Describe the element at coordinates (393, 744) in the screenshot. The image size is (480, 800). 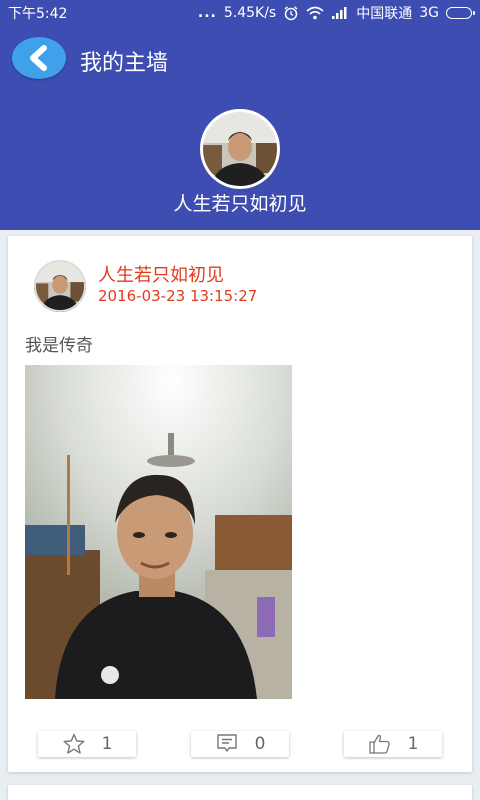
I see `like-button: 1` at that location.